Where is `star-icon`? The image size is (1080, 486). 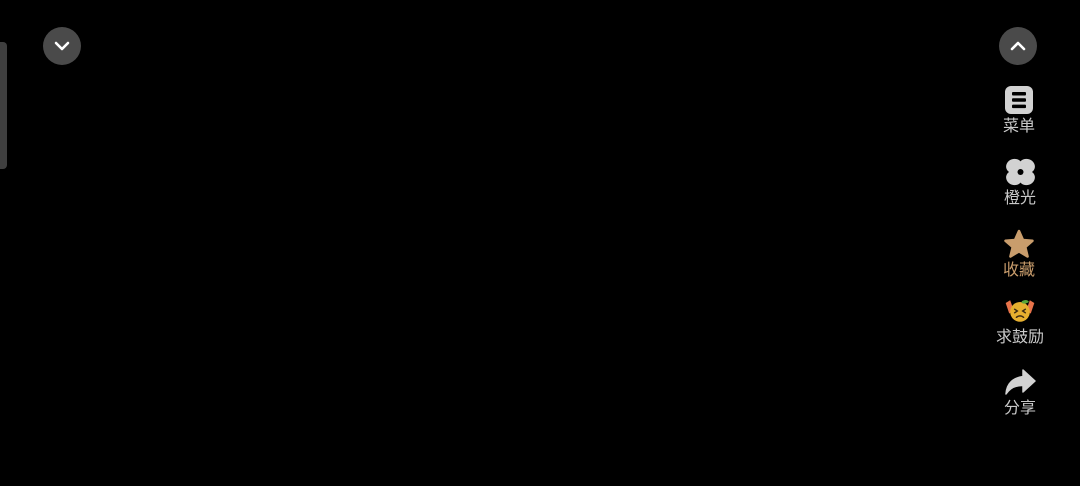 star-icon is located at coordinates (1019, 244).